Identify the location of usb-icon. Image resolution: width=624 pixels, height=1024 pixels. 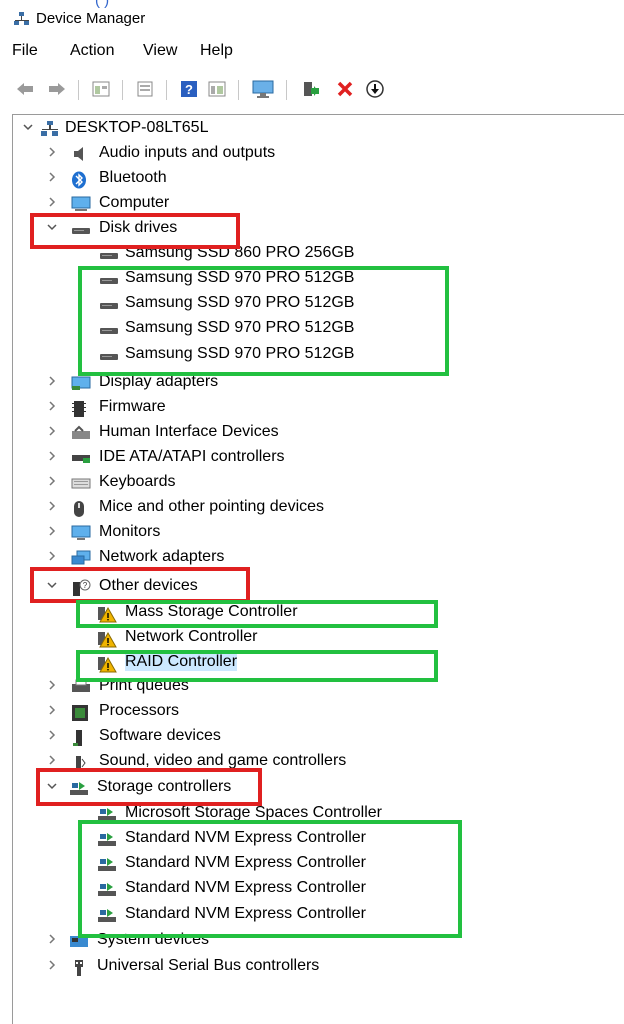
(80, 967).